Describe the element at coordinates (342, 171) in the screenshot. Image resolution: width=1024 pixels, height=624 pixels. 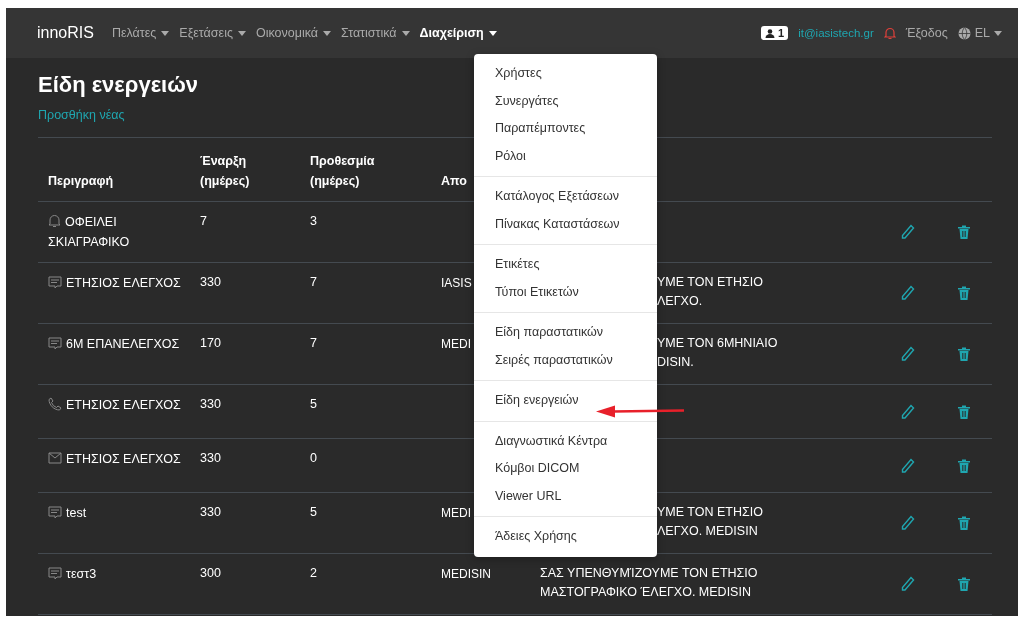
I see `column-header: Προθεσμία (ημέρες)` at that location.